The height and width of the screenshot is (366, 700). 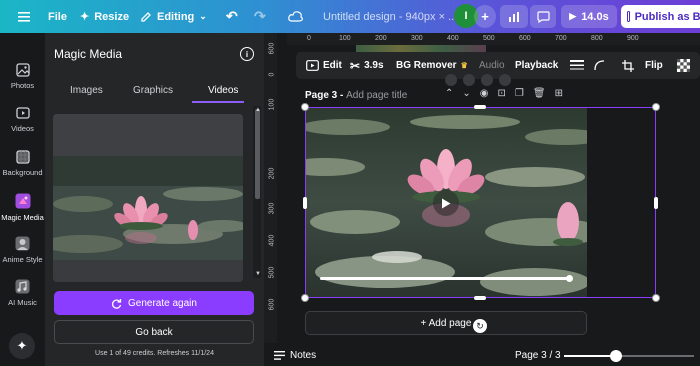 I want to click on playback-button: Playback, so click(x=536, y=65).